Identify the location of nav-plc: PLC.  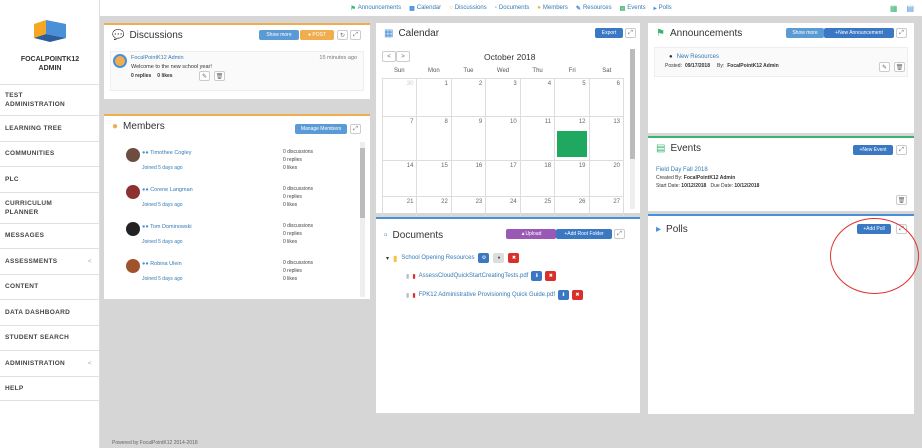
(50, 179).